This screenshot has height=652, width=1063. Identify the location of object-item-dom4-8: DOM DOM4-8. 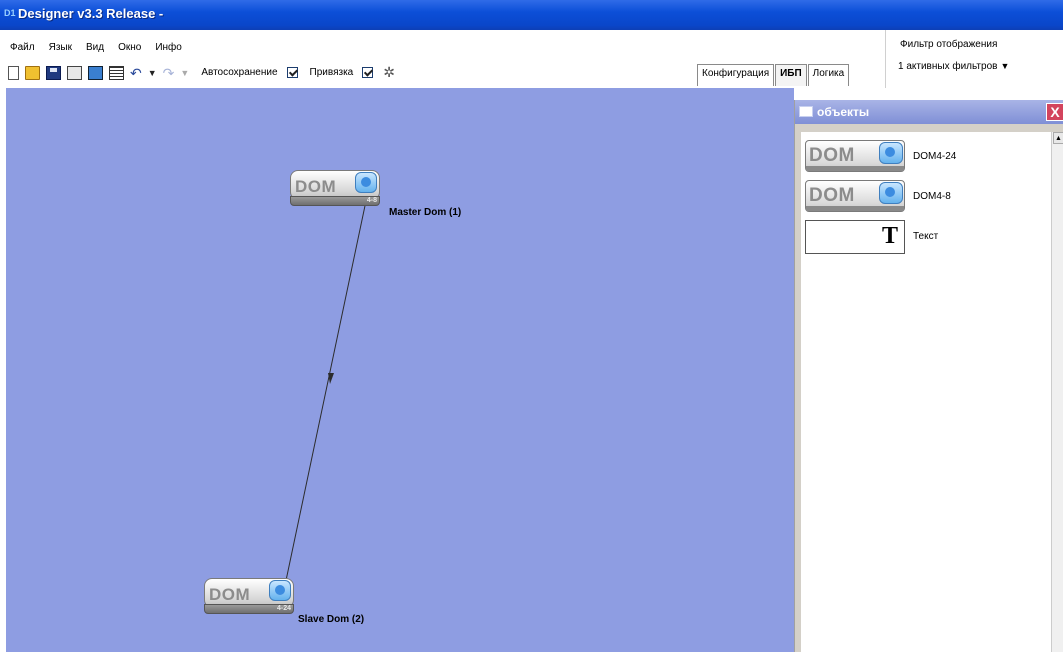
(925, 197).